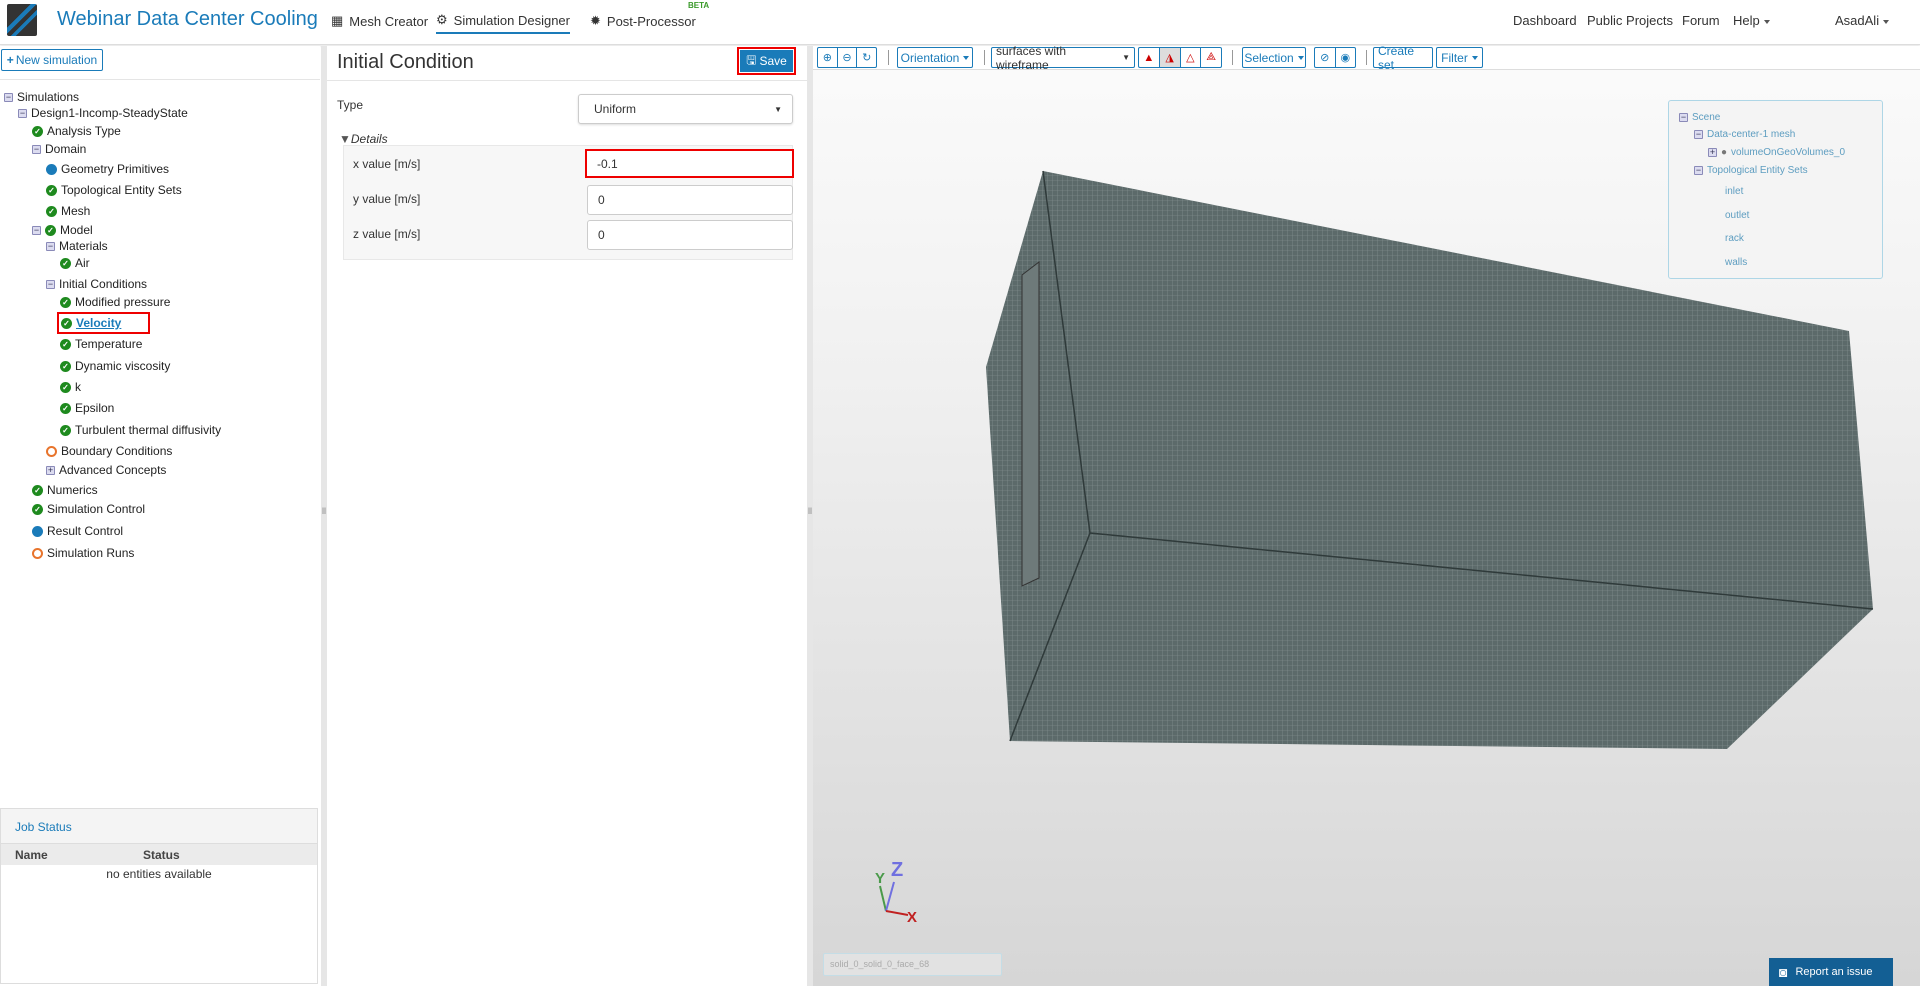 The height and width of the screenshot is (986, 1920). I want to click on job-status-title: Job Status, so click(159, 826).